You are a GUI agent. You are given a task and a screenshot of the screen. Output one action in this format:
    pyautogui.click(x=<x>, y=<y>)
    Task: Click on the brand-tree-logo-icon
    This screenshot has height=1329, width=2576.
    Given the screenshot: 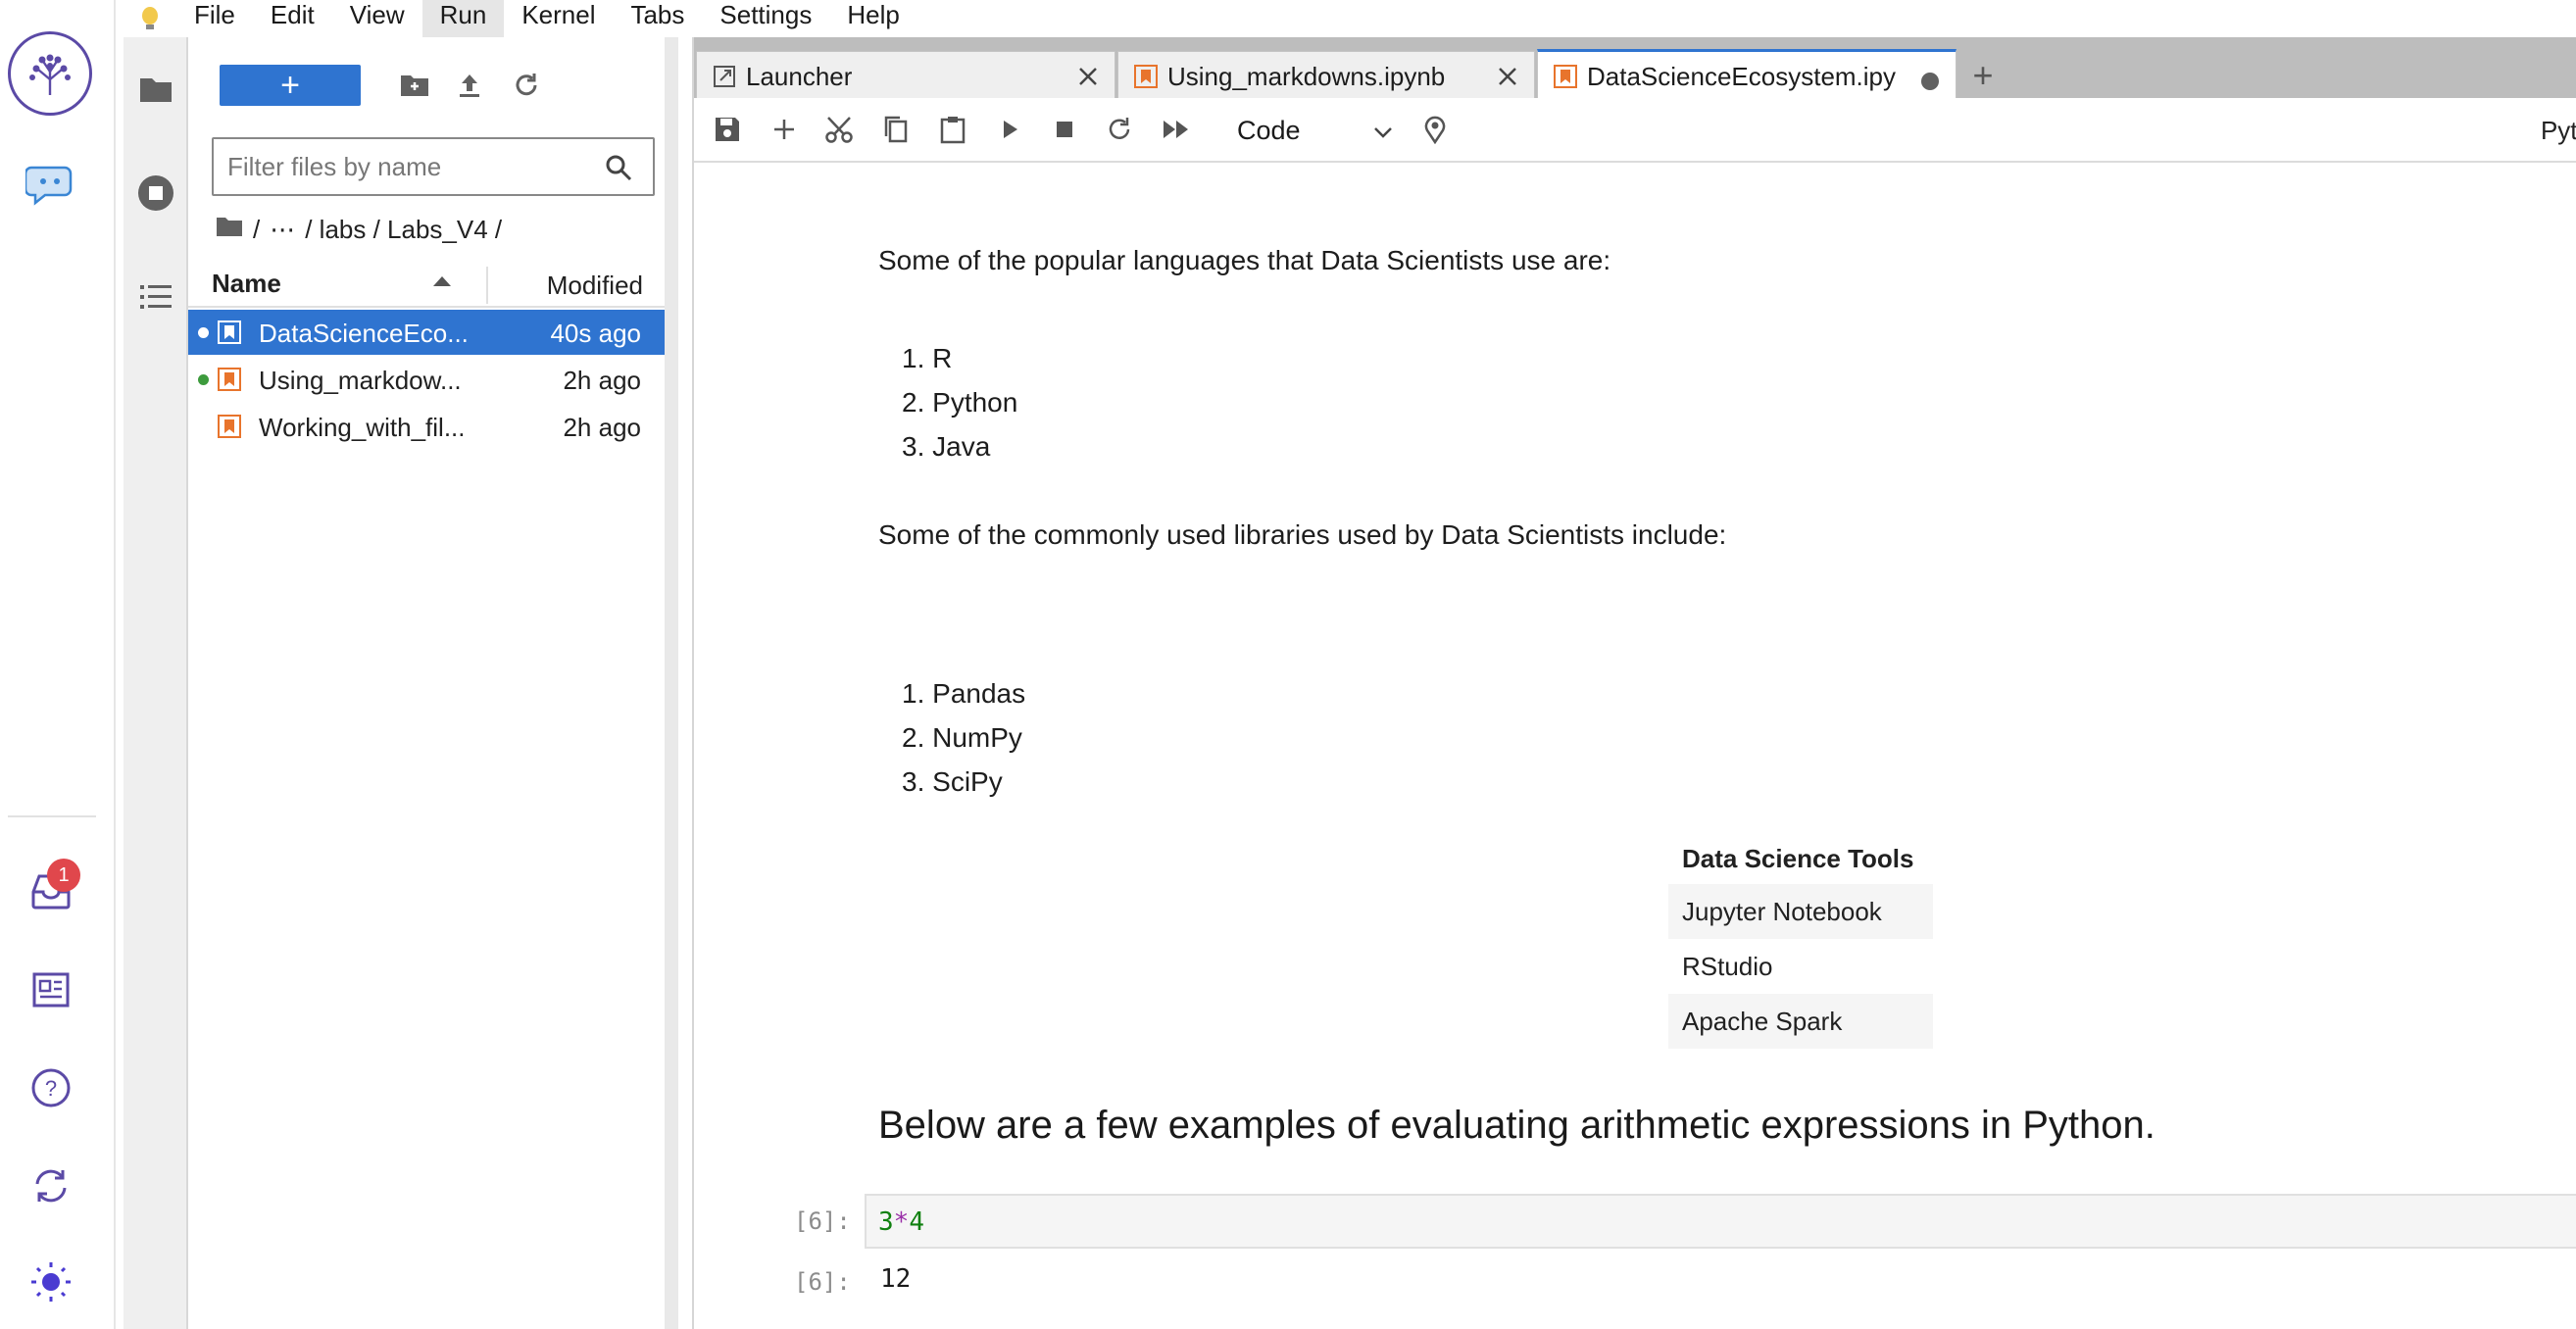 What is the action you would take?
    pyautogui.click(x=50, y=73)
    